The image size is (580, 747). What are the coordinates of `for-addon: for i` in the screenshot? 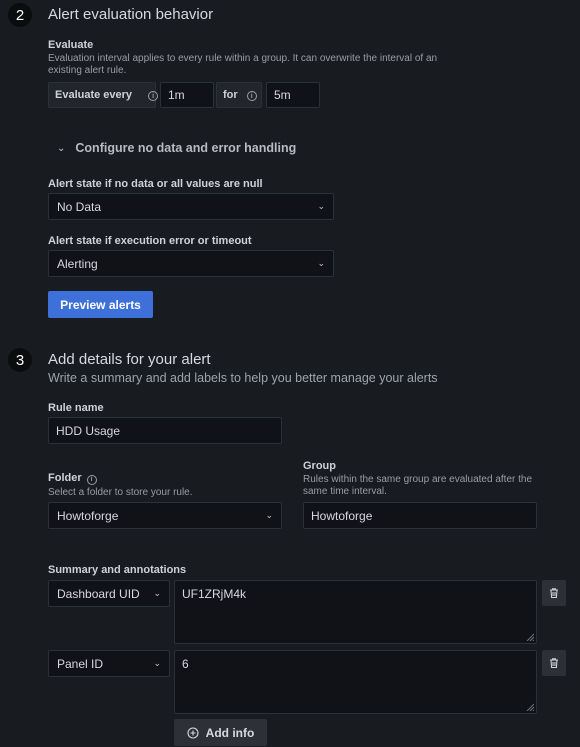 It's located at (239, 95).